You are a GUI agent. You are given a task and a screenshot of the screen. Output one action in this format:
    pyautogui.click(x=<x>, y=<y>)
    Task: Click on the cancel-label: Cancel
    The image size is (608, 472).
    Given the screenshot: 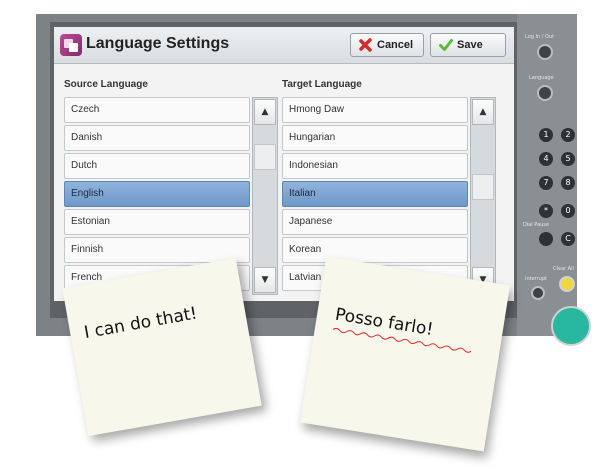 What is the action you would take?
    pyautogui.click(x=395, y=45)
    